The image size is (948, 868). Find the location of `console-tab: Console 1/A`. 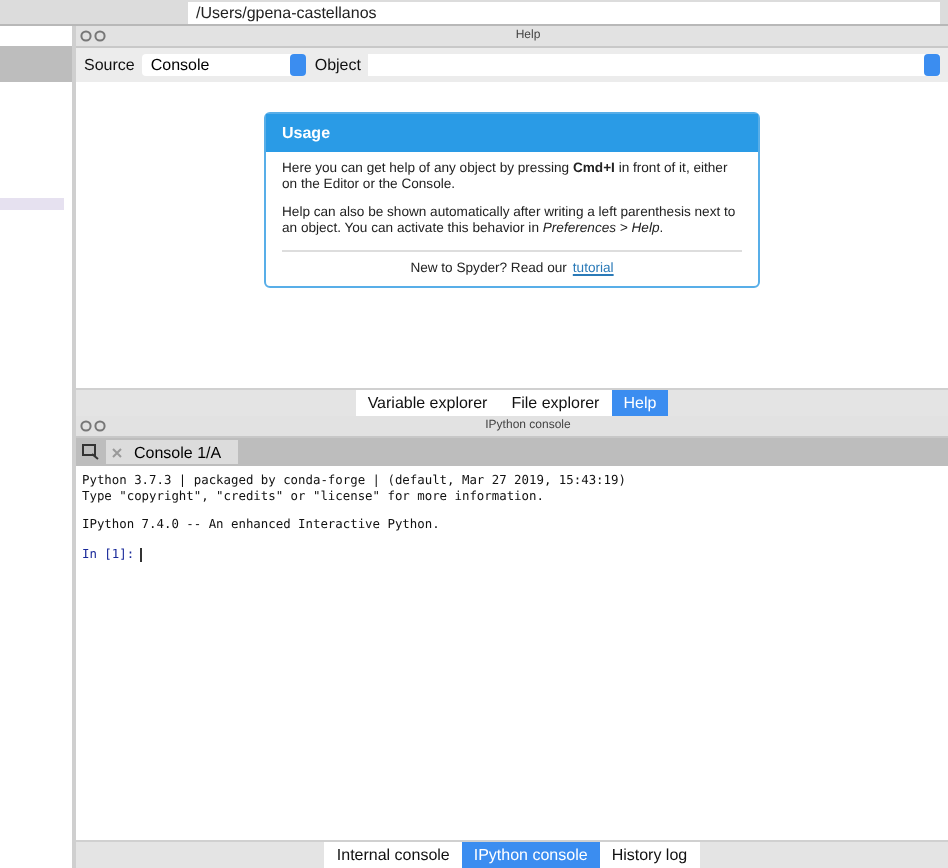

console-tab: Console 1/A is located at coordinates (172, 452).